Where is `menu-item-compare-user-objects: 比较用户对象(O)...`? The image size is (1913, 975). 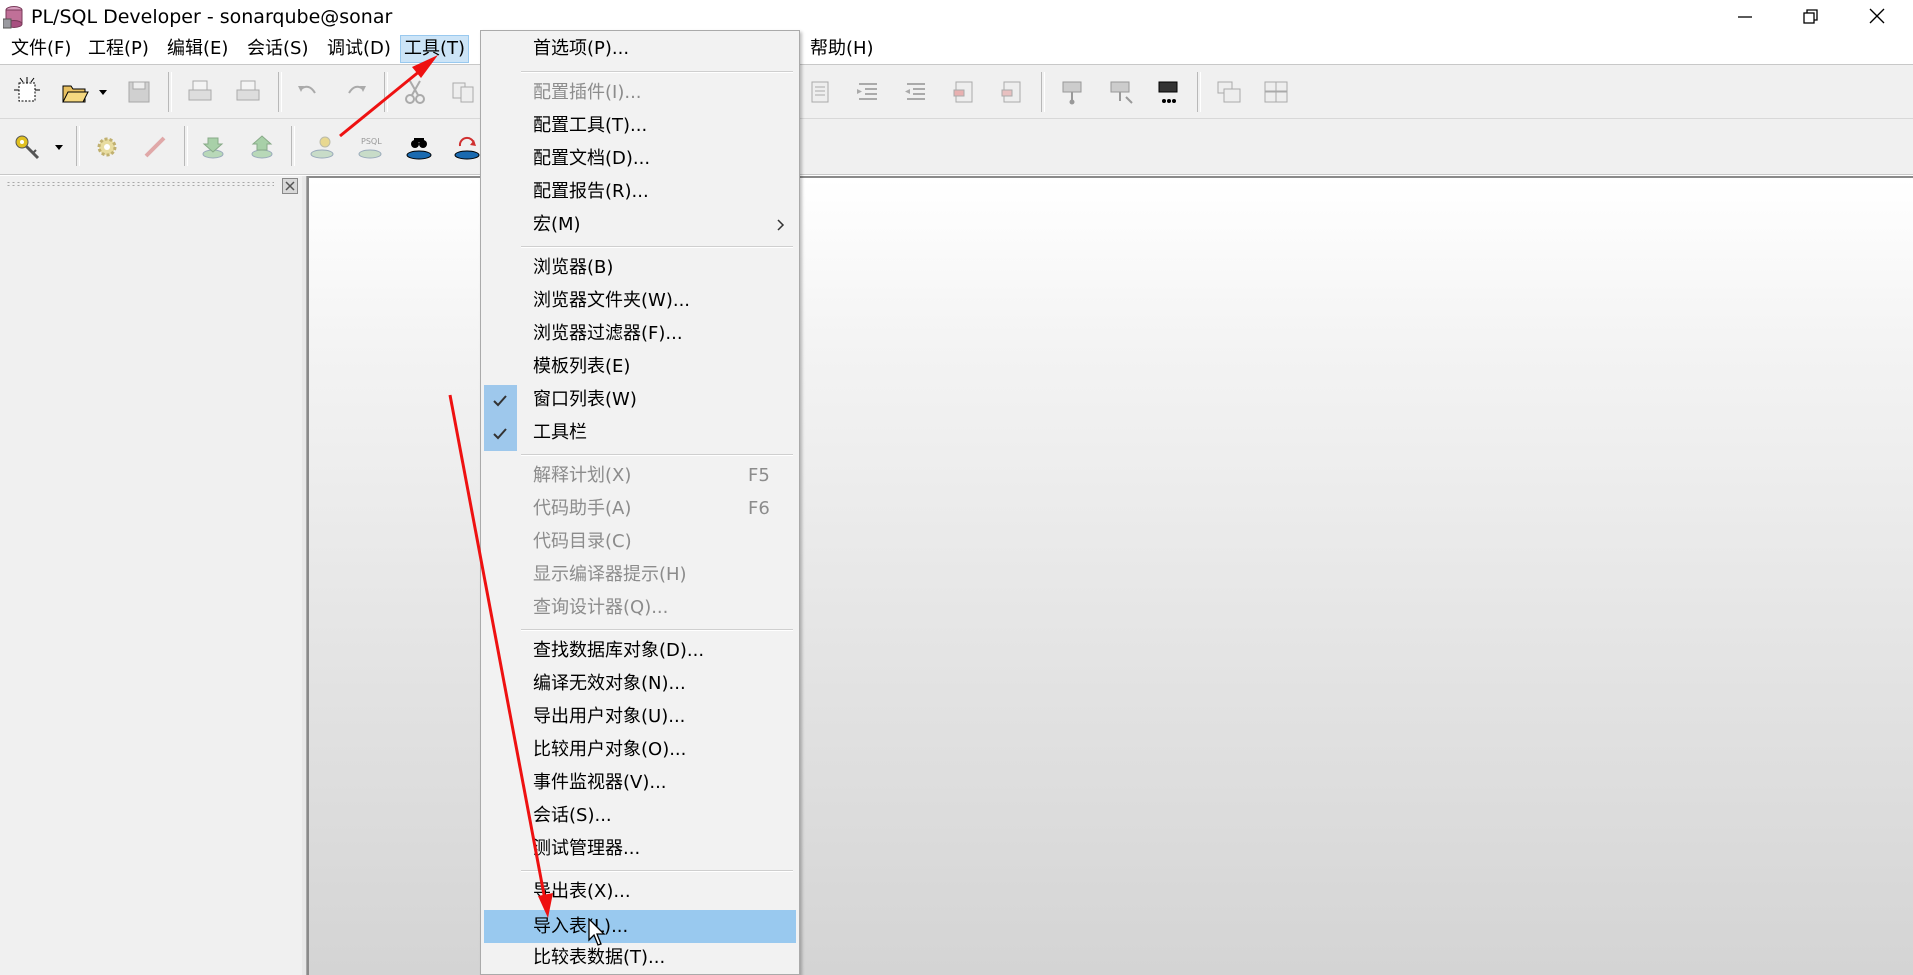 menu-item-compare-user-objects: 比较用户对象(O)... is located at coordinates (640, 750).